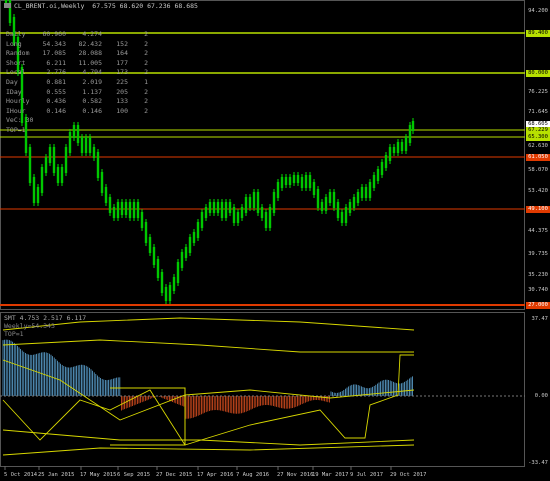 This screenshot has width=550, height=481. Describe the element at coordinates (7, 5) in the screenshot. I see `chart-menu-icon` at that location.